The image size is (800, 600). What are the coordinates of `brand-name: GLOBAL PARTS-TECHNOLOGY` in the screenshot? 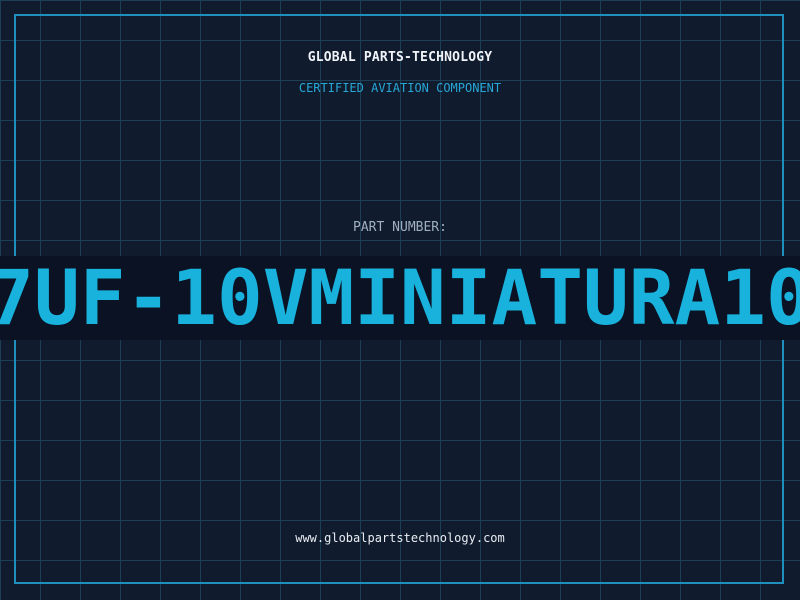 It's located at (400, 57).